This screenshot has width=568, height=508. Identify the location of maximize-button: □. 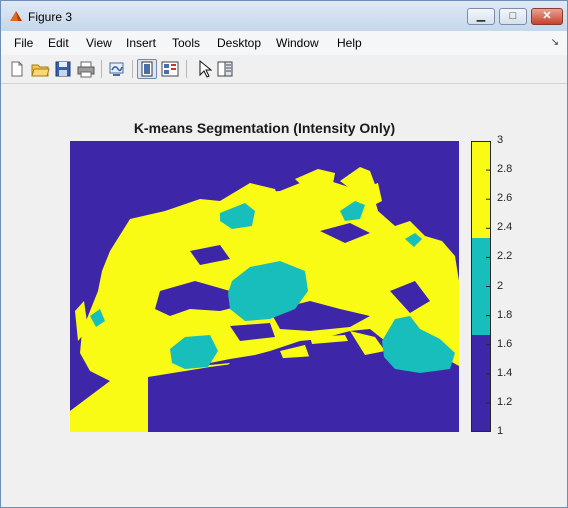
(513, 16).